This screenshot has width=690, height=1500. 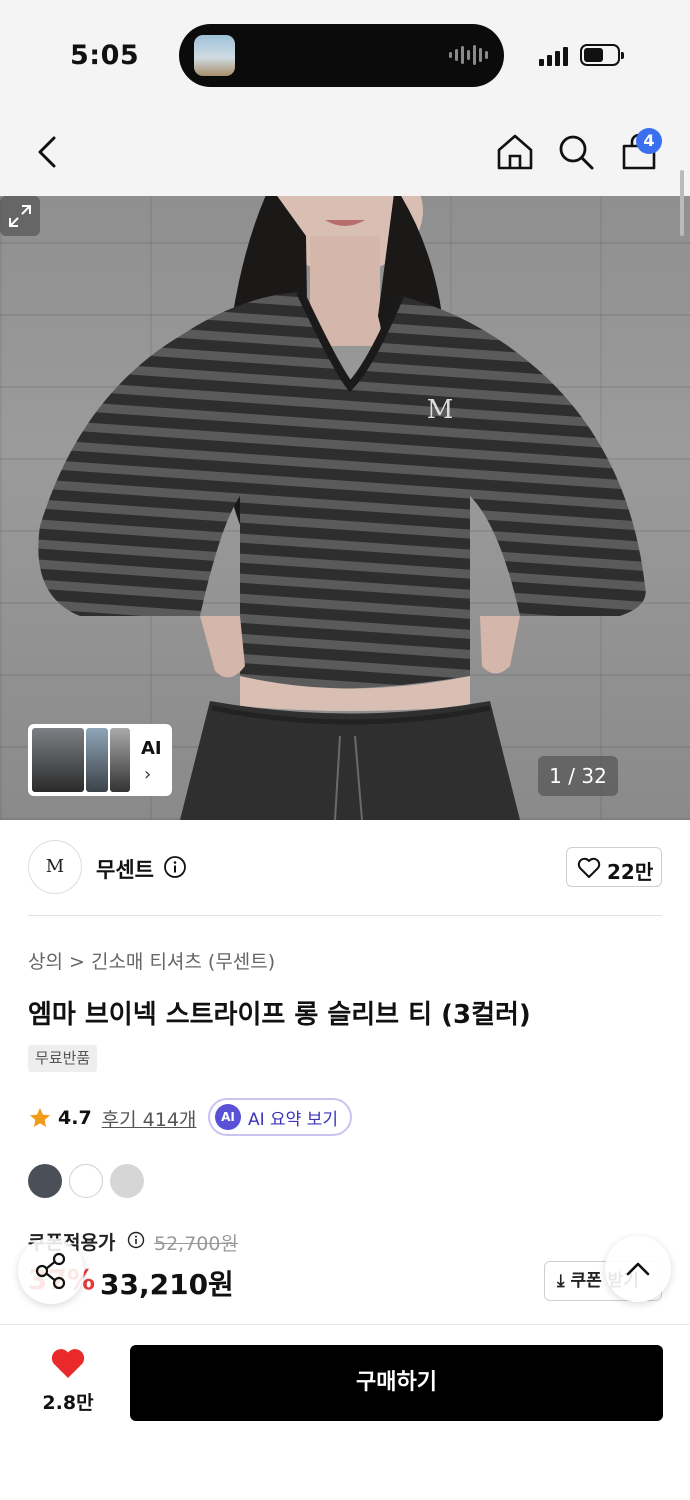 I want to click on ai-styling-chip: AI ›, so click(x=100, y=760).